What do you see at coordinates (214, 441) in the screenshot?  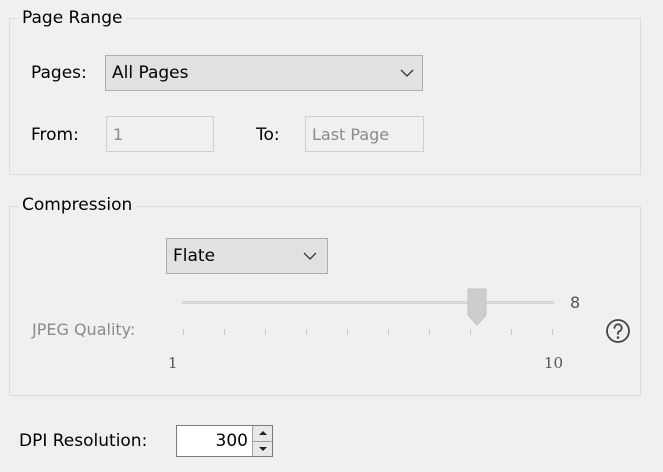 I see `dpi-value: 300` at bounding box center [214, 441].